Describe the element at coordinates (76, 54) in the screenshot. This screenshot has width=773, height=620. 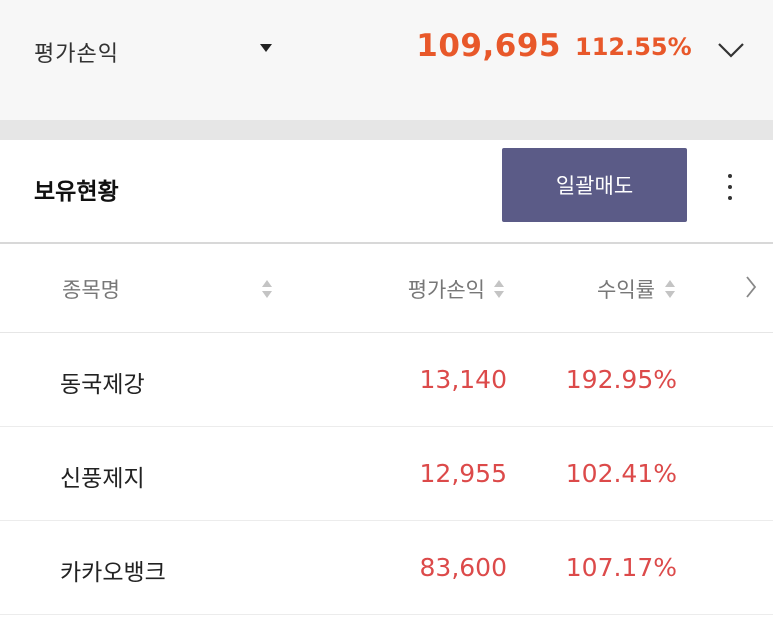
I see `pnl-summary-label: 평가손익` at that location.